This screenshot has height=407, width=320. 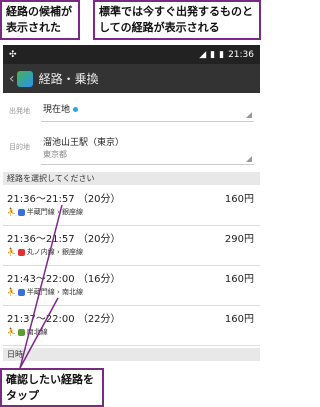 What do you see at coordinates (76, 109) in the screenshot?
I see `location-icon` at bounding box center [76, 109].